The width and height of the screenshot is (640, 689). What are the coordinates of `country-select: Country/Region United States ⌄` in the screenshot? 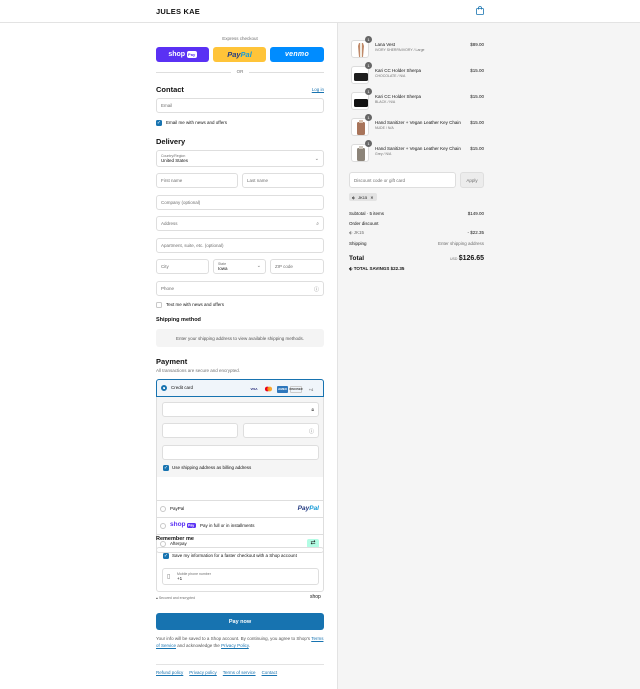 It's located at (240, 158).